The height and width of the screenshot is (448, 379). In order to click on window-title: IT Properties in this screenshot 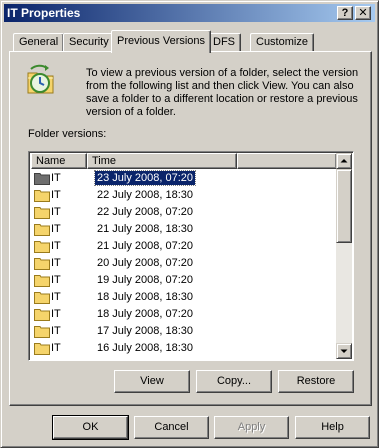, I will do `click(44, 13)`.